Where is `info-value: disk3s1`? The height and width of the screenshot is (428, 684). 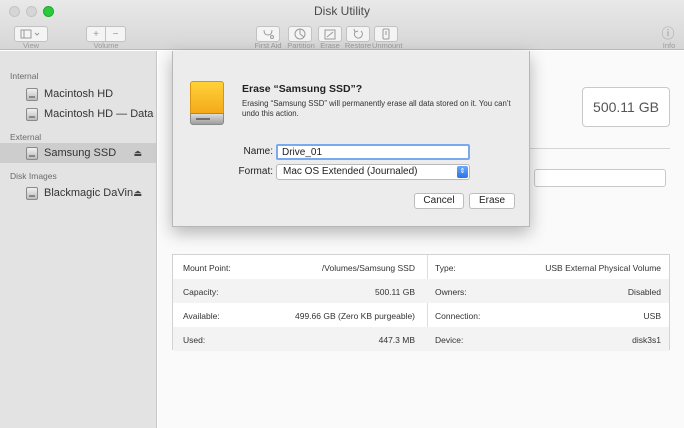
info-value: disk3s1 is located at coordinates (646, 340).